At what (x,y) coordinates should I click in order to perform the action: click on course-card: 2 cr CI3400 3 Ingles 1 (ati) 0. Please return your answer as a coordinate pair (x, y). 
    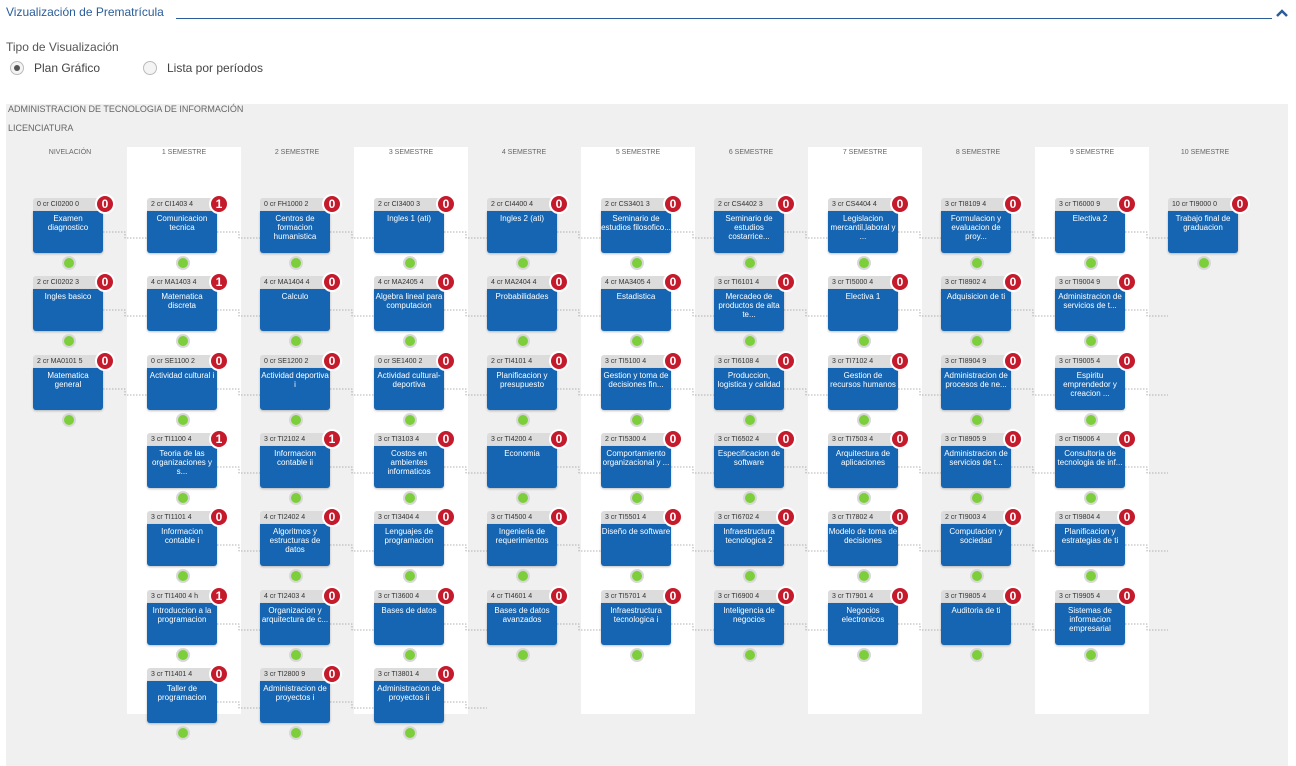
    Looking at the image, I should click on (415, 234).